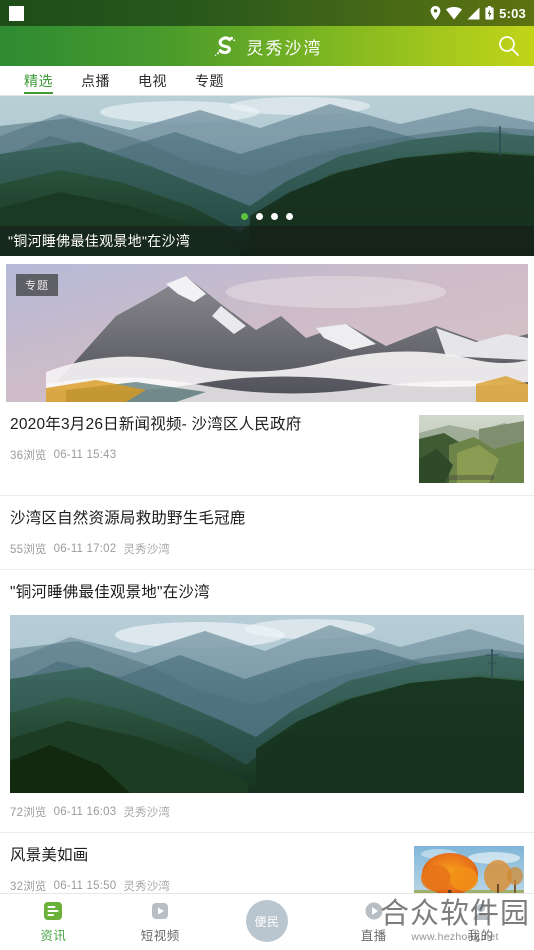 Image resolution: width=534 pixels, height=950 pixels. What do you see at coordinates (28, 886) in the screenshot?
I see `article-views: 32浏览` at bounding box center [28, 886].